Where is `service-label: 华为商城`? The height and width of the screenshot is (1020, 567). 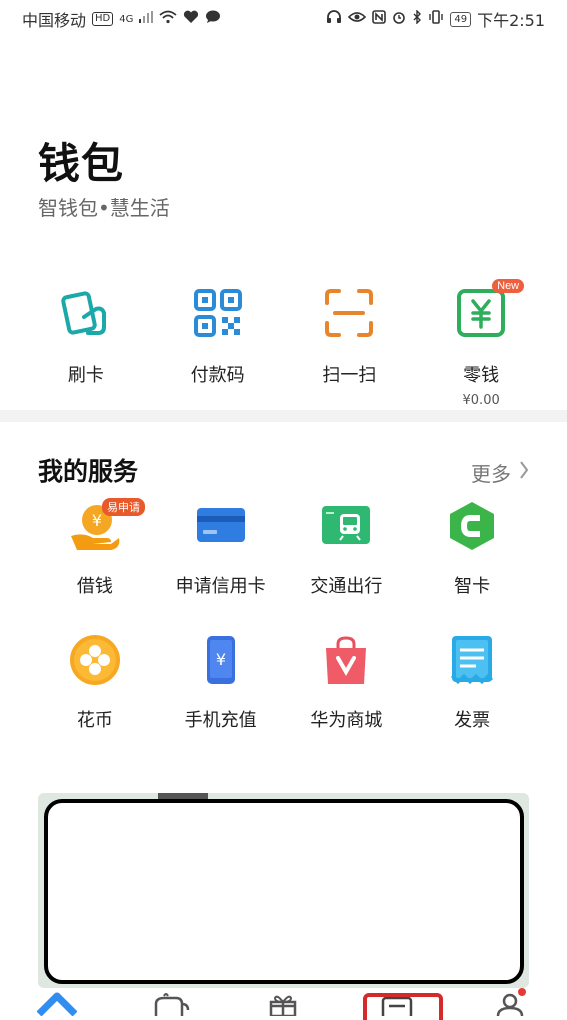
service-label: 华为商城 is located at coordinates (346, 720).